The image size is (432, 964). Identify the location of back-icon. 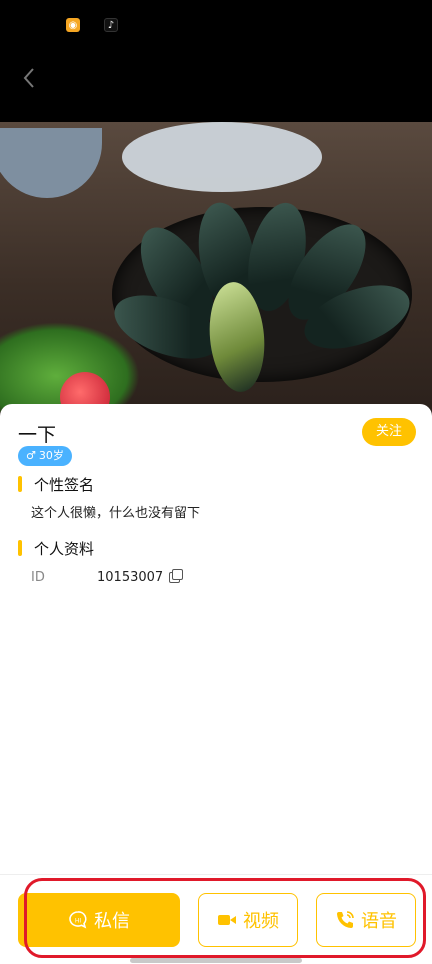
(28, 78).